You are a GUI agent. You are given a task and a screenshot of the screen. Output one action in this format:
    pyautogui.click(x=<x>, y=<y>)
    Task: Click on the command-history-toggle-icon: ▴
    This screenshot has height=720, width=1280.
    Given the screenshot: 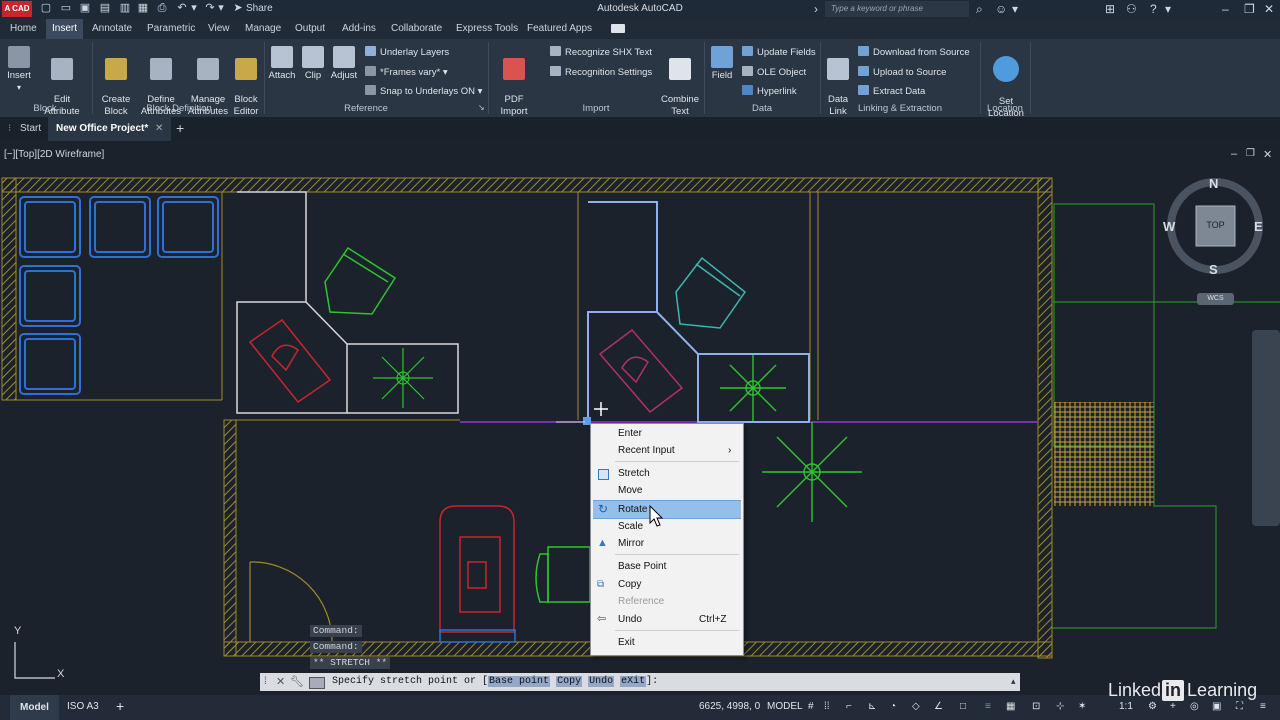 What is the action you would take?
    pyautogui.click(x=1013, y=681)
    